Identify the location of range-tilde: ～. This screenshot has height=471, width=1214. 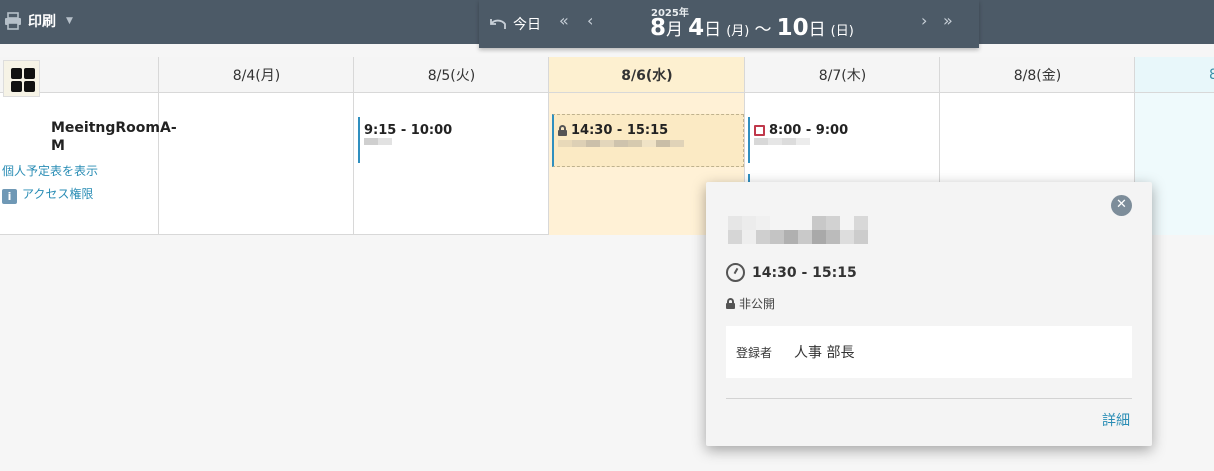
(763, 30).